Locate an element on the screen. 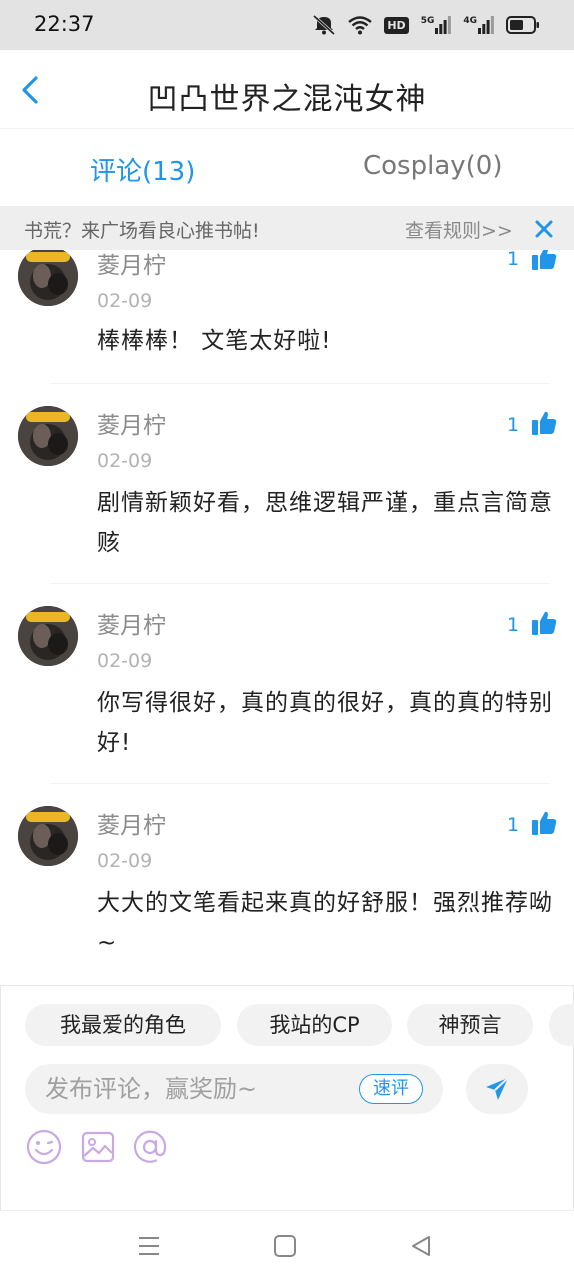  wifi-icon is located at coordinates (360, 25).